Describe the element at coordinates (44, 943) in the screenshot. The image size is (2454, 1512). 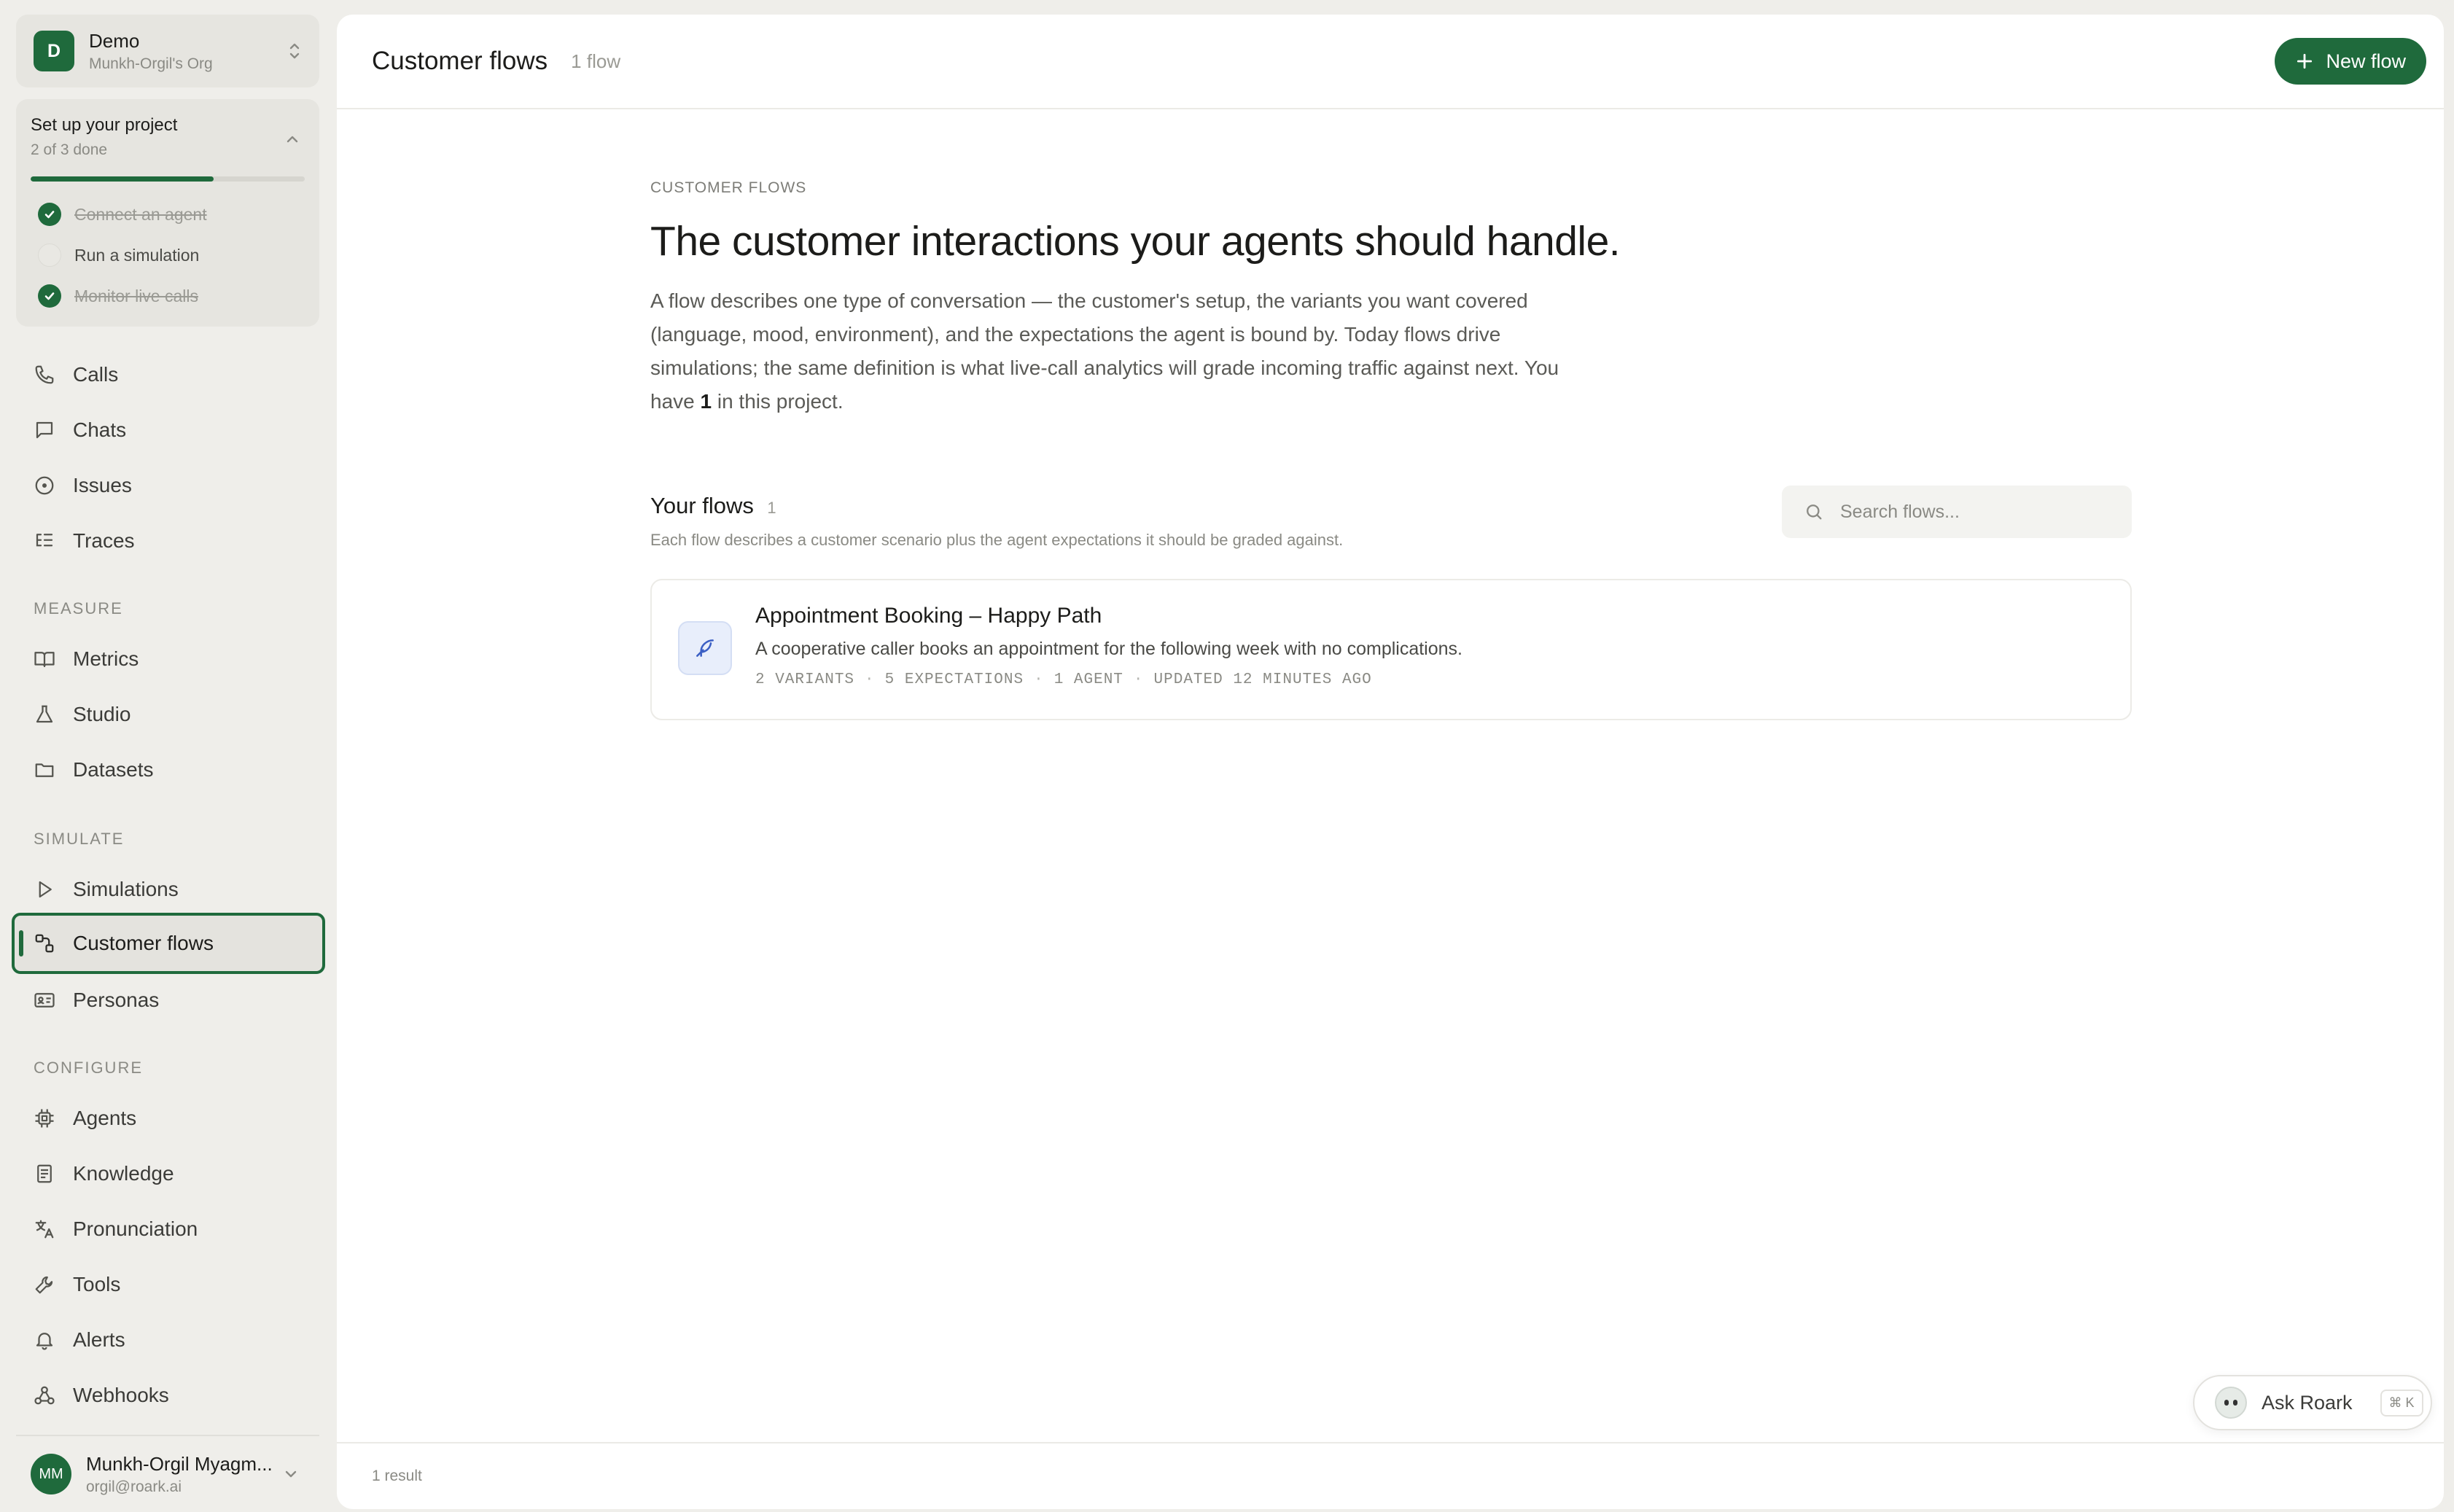
I see `flow-route-icon` at that location.